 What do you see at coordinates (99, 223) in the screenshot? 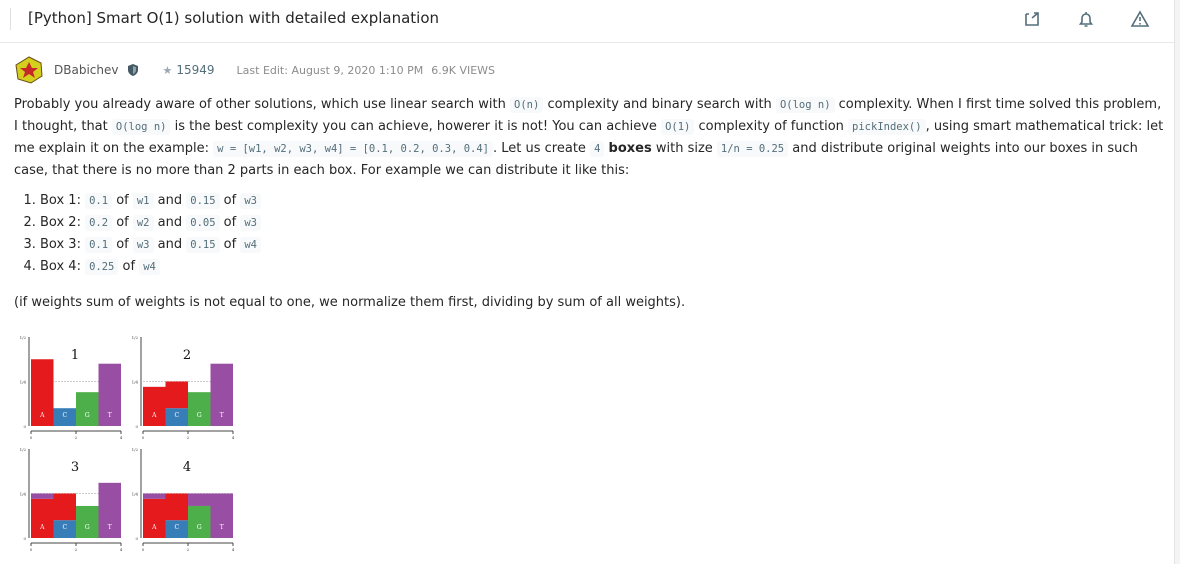
I see `inline-code: 0.2` at bounding box center [99, 223].